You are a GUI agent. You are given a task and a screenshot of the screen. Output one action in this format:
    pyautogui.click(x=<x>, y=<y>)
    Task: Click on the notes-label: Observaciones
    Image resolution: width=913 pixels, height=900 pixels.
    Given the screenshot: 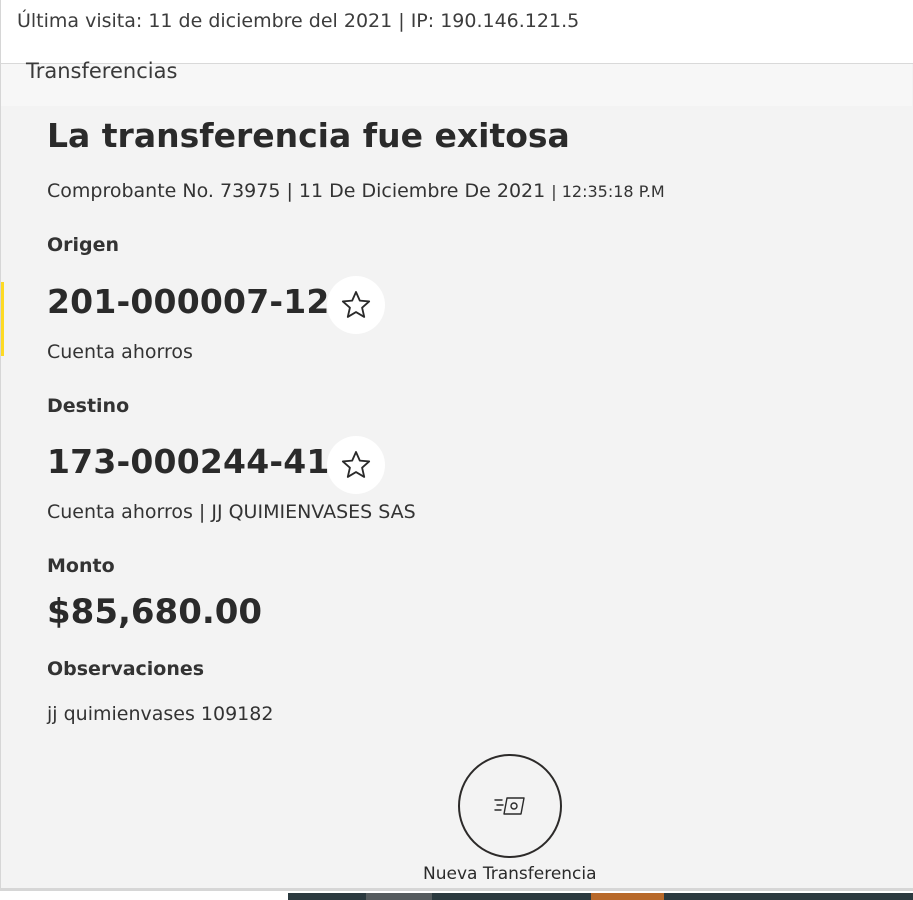 What is the action you would take?
    pyautogui.click(x=126, y=669)
    